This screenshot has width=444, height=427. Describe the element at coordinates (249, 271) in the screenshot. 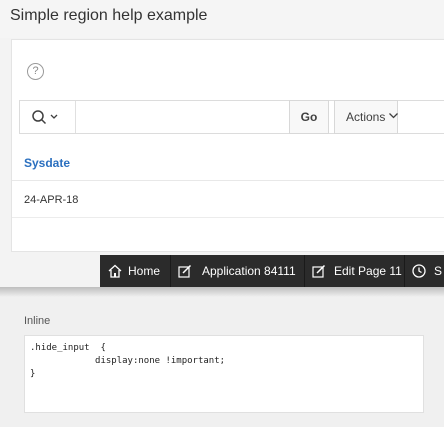

I see `devbar-application-label: Application 84111` at that location.